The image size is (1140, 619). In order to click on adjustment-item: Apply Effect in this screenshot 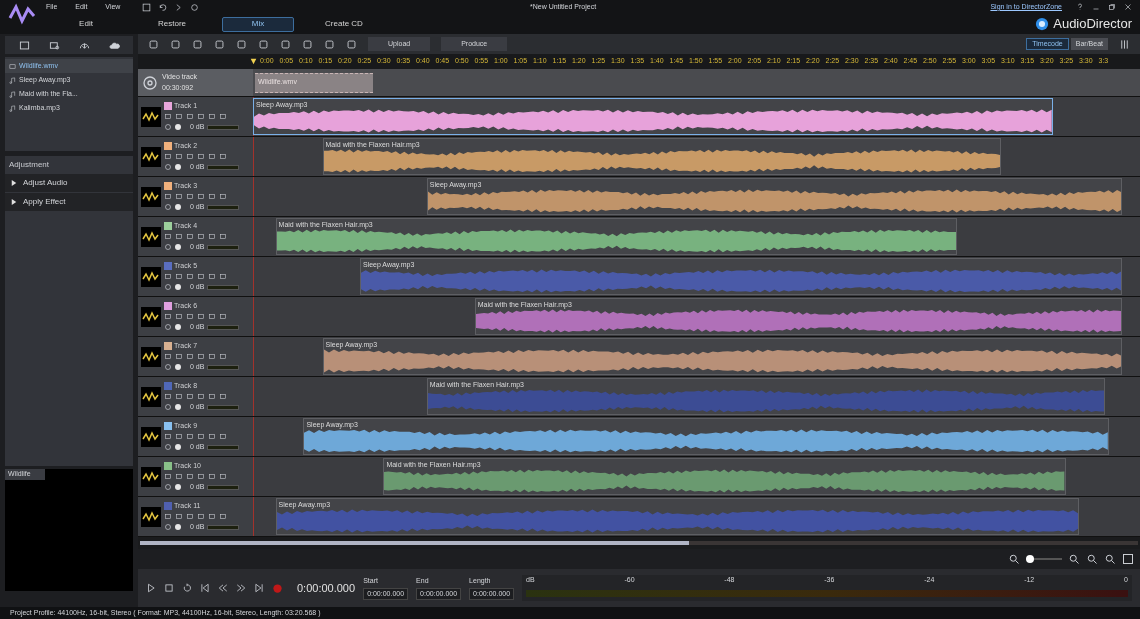, I will do `click(69, 202)`.